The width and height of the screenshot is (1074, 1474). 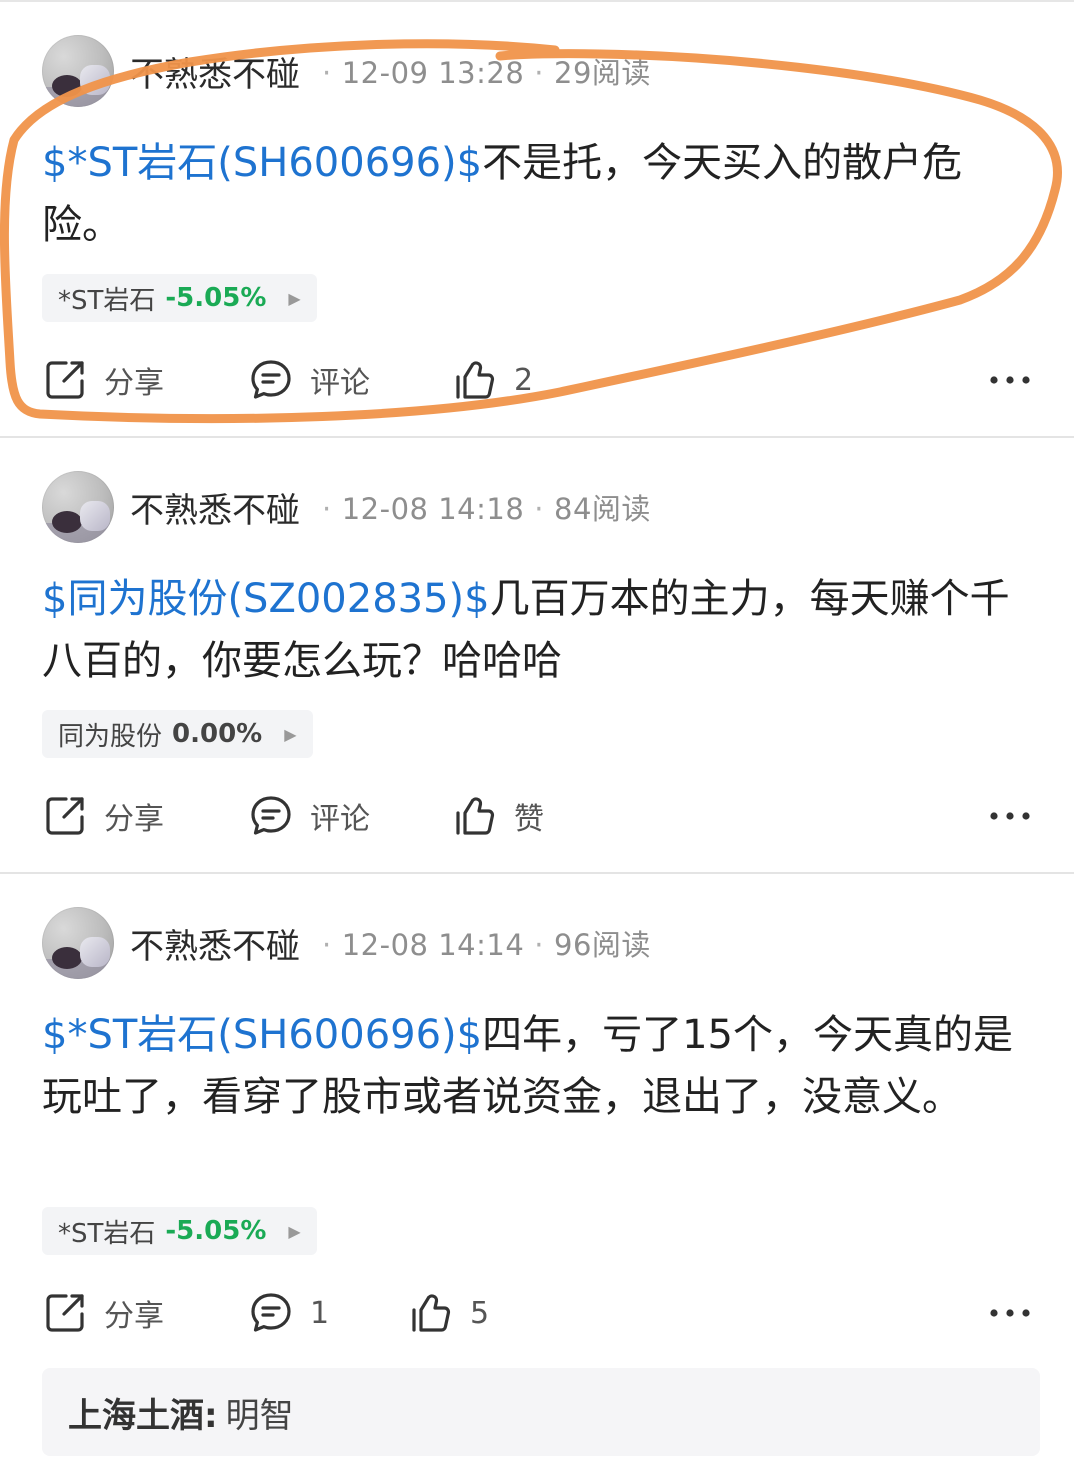 I want to click on top-divider, so click(x=537, y=1).